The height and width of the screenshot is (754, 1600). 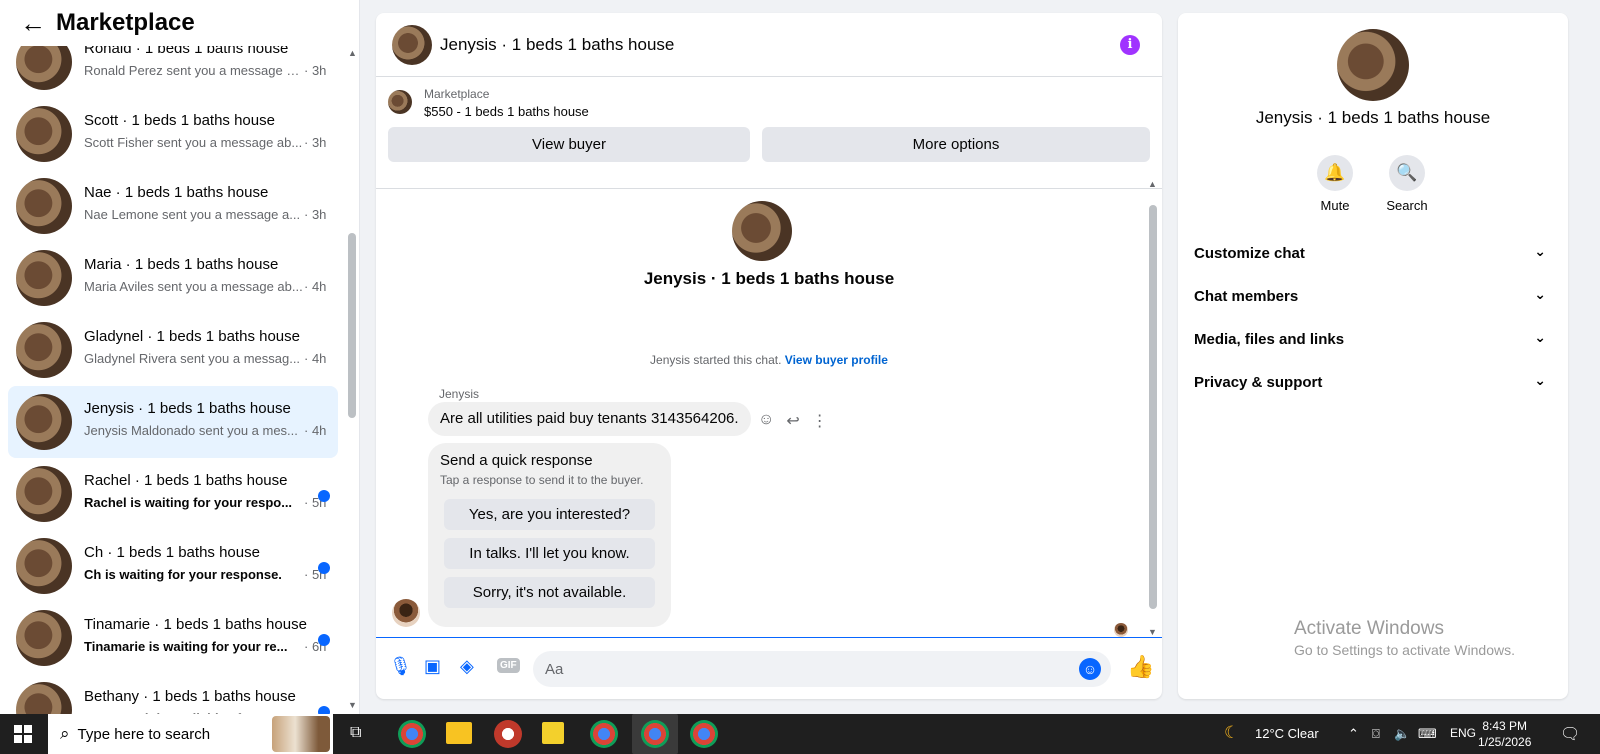 I want to click on listing-thumbnail, so click(x=400, y=102).